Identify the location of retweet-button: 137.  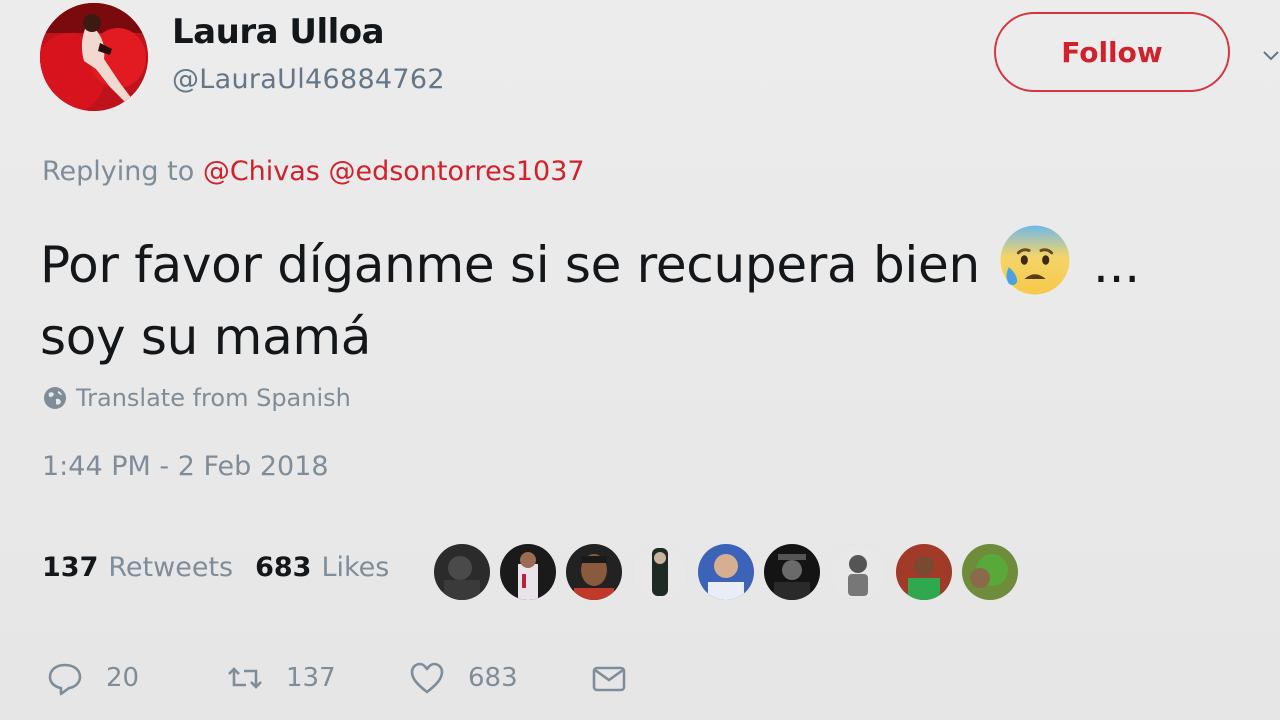
(317, 678).